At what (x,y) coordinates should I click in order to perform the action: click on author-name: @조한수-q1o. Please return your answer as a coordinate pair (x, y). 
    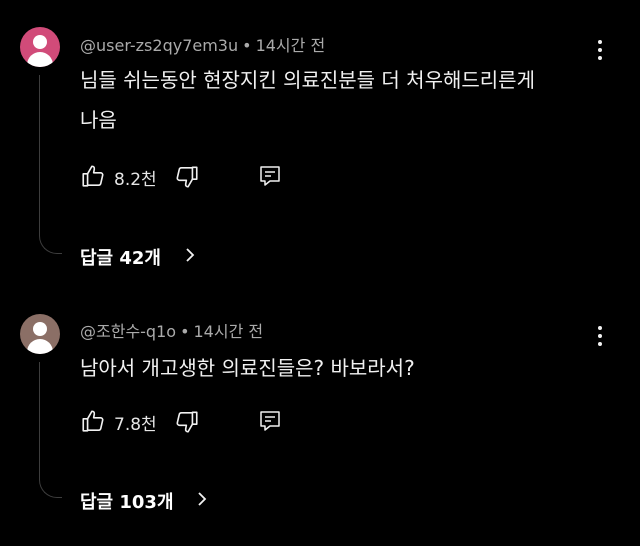
    Looking at the image, I should click on (128, 331).